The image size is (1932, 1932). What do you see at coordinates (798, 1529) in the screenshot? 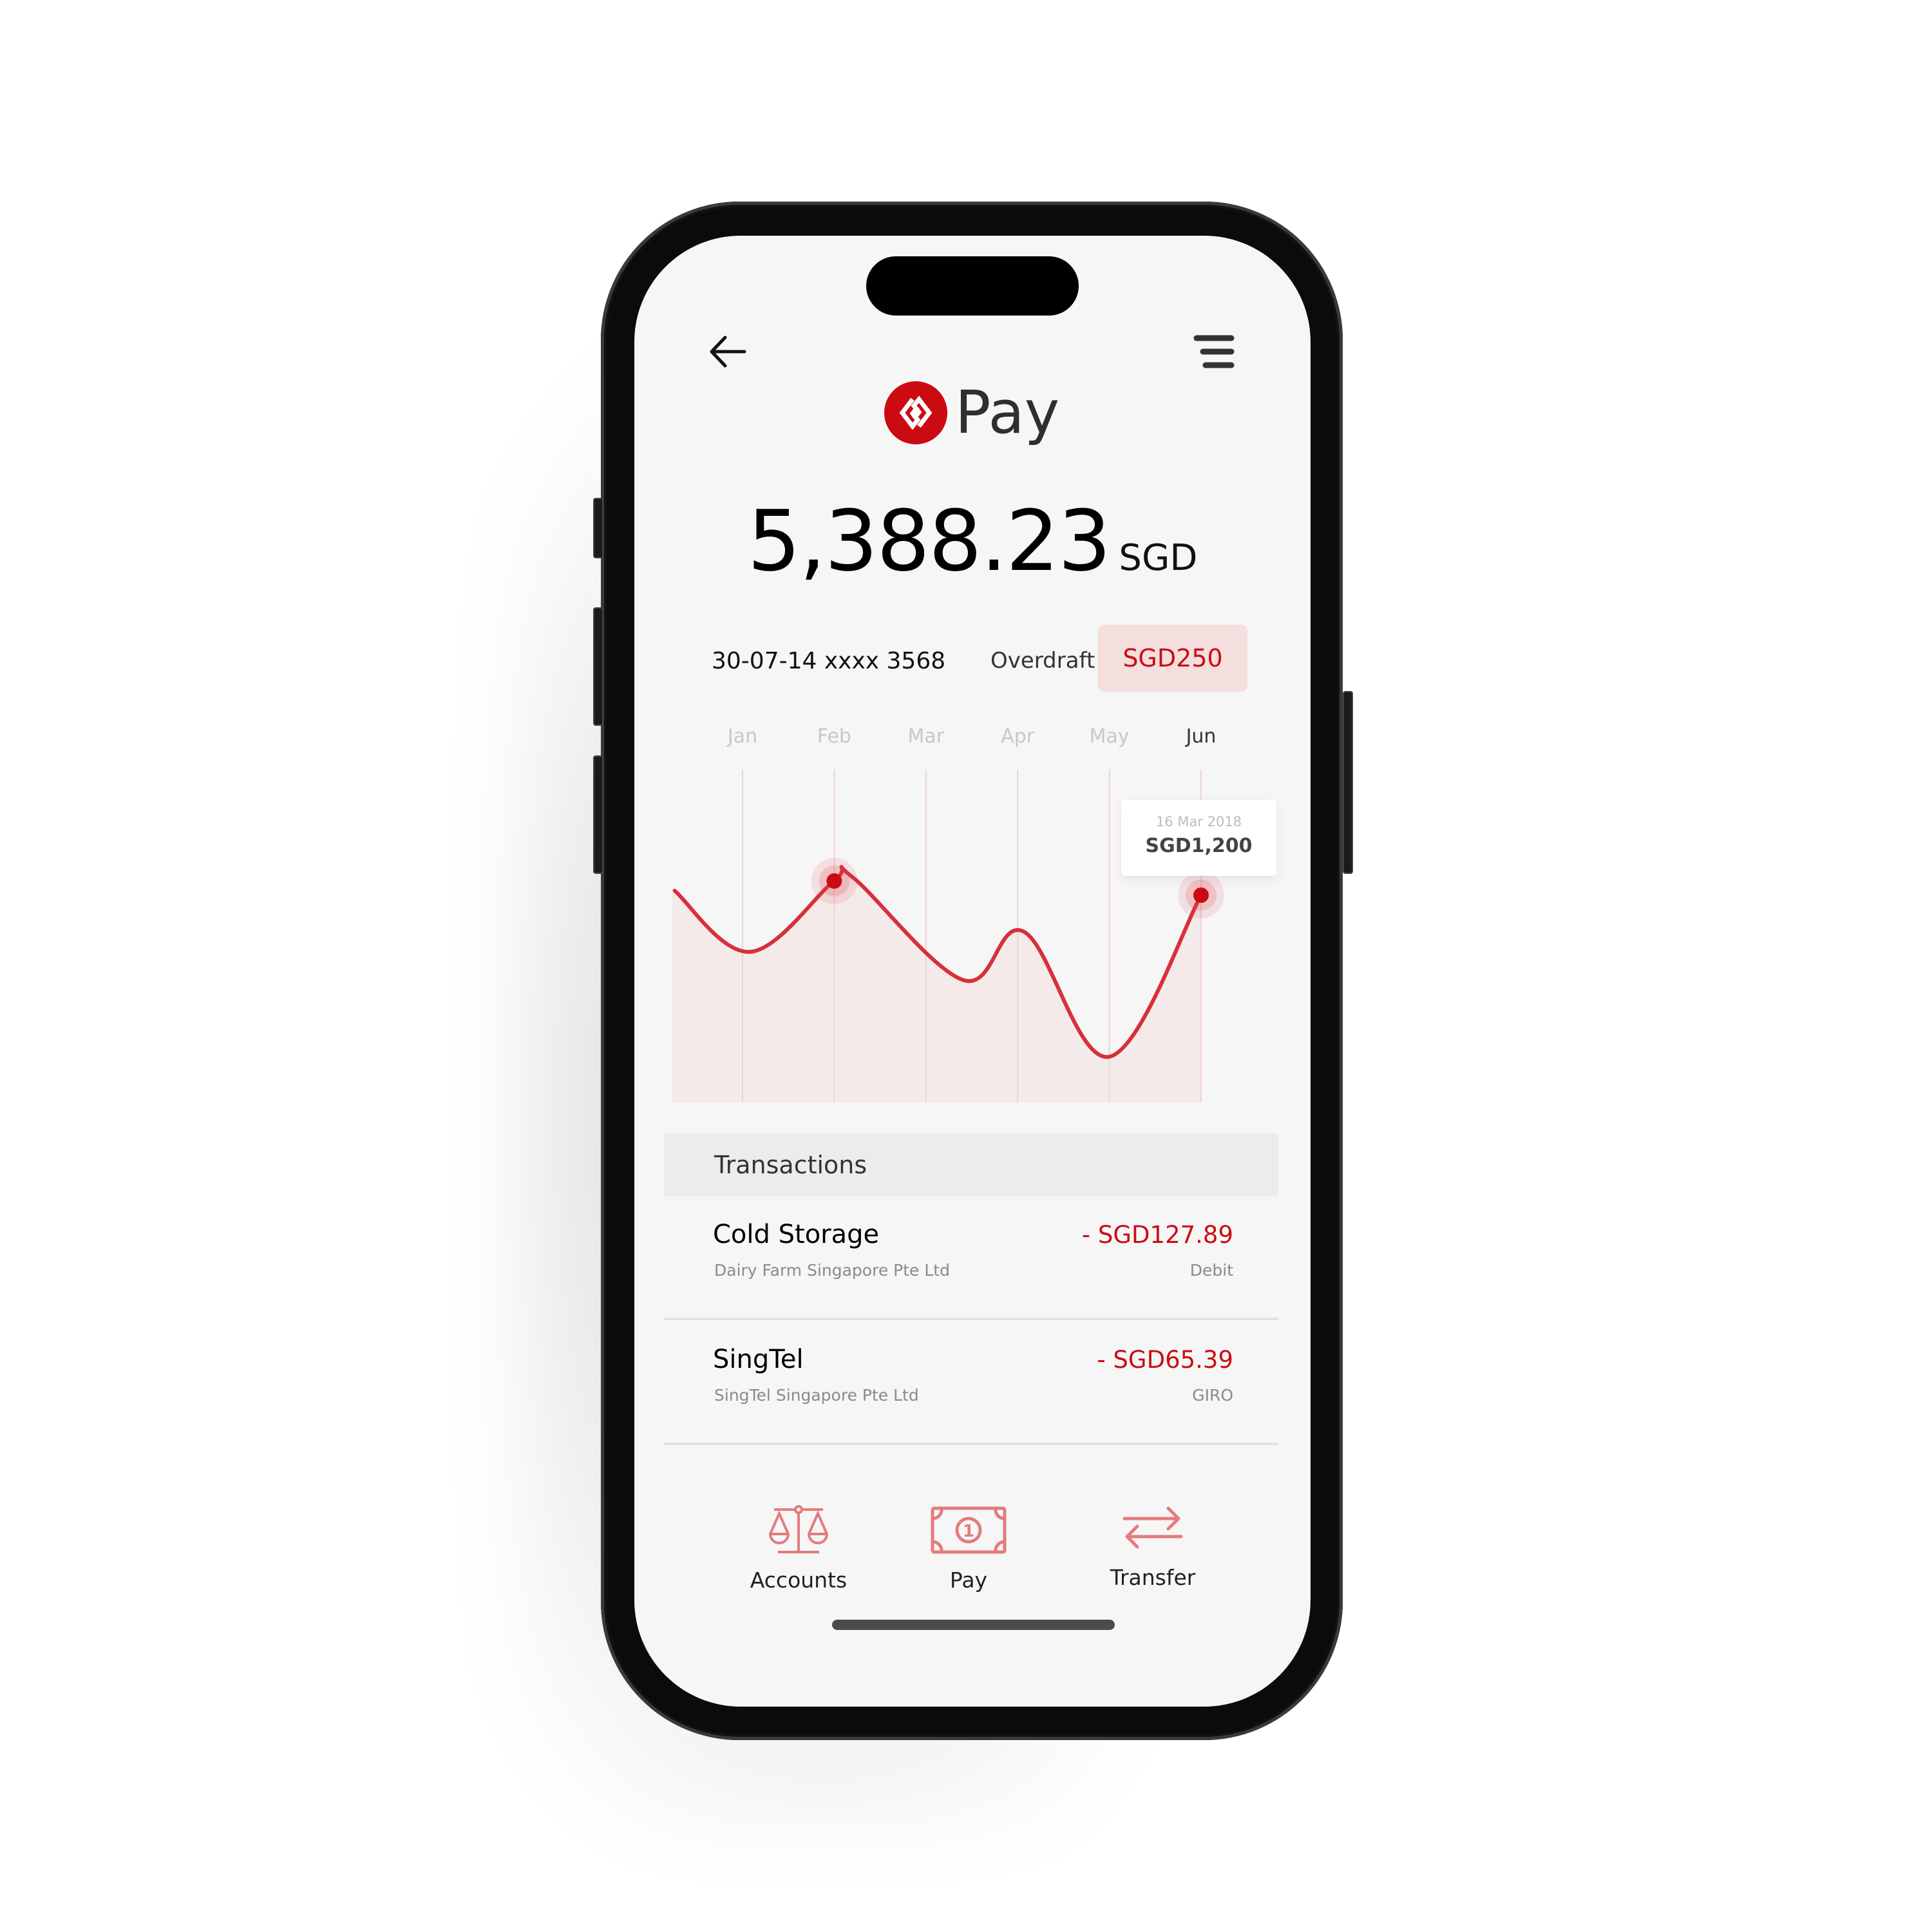
I see `scale-balance-icon` at bounding box center [798, 1529].